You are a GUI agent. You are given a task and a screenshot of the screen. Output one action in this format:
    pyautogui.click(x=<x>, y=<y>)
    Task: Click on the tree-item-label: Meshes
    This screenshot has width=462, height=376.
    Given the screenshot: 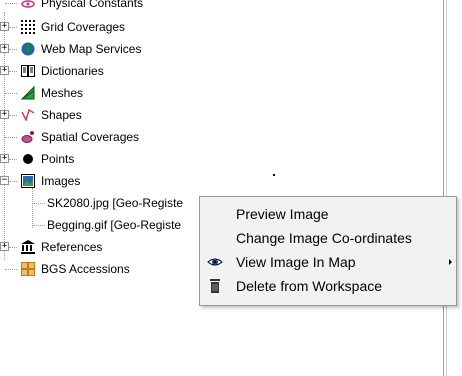 What is the action you would take?
    pyautogui.click(x=62, y=93)
    